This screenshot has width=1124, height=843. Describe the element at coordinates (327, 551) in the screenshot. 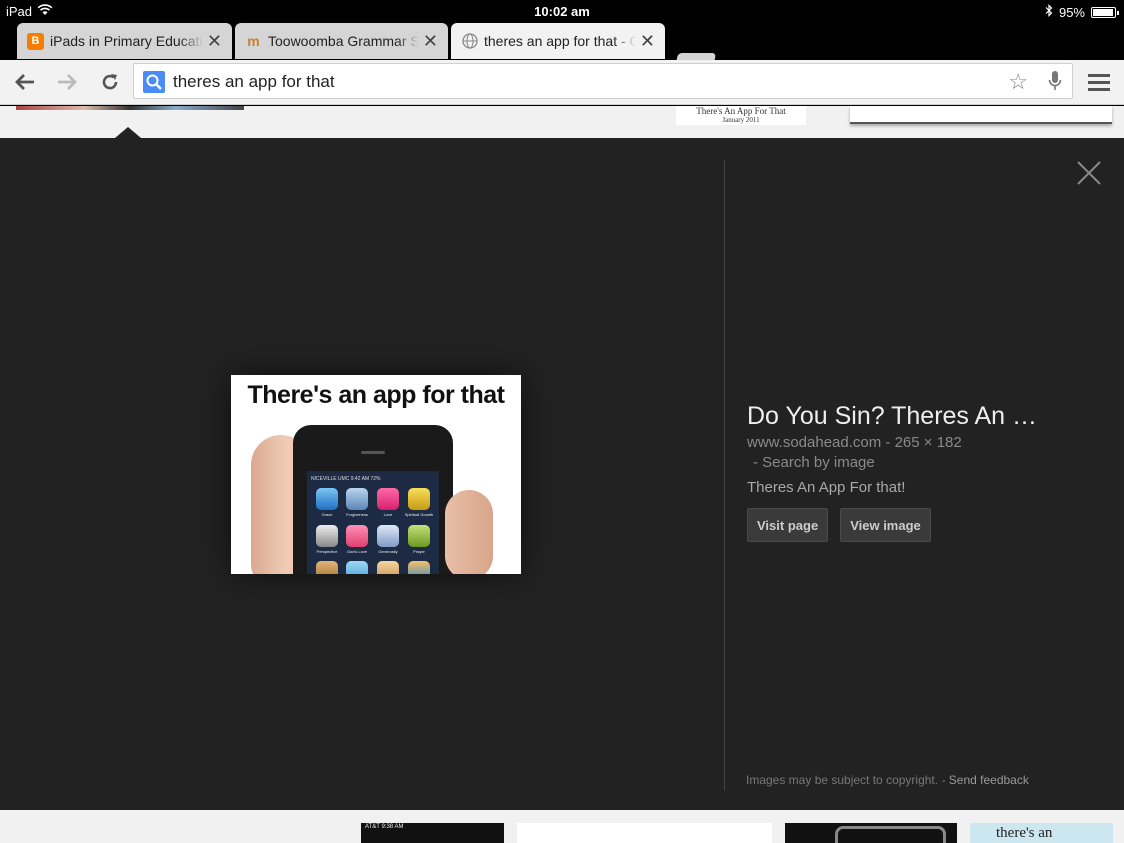

I see `app-label: Perspective` at that location.